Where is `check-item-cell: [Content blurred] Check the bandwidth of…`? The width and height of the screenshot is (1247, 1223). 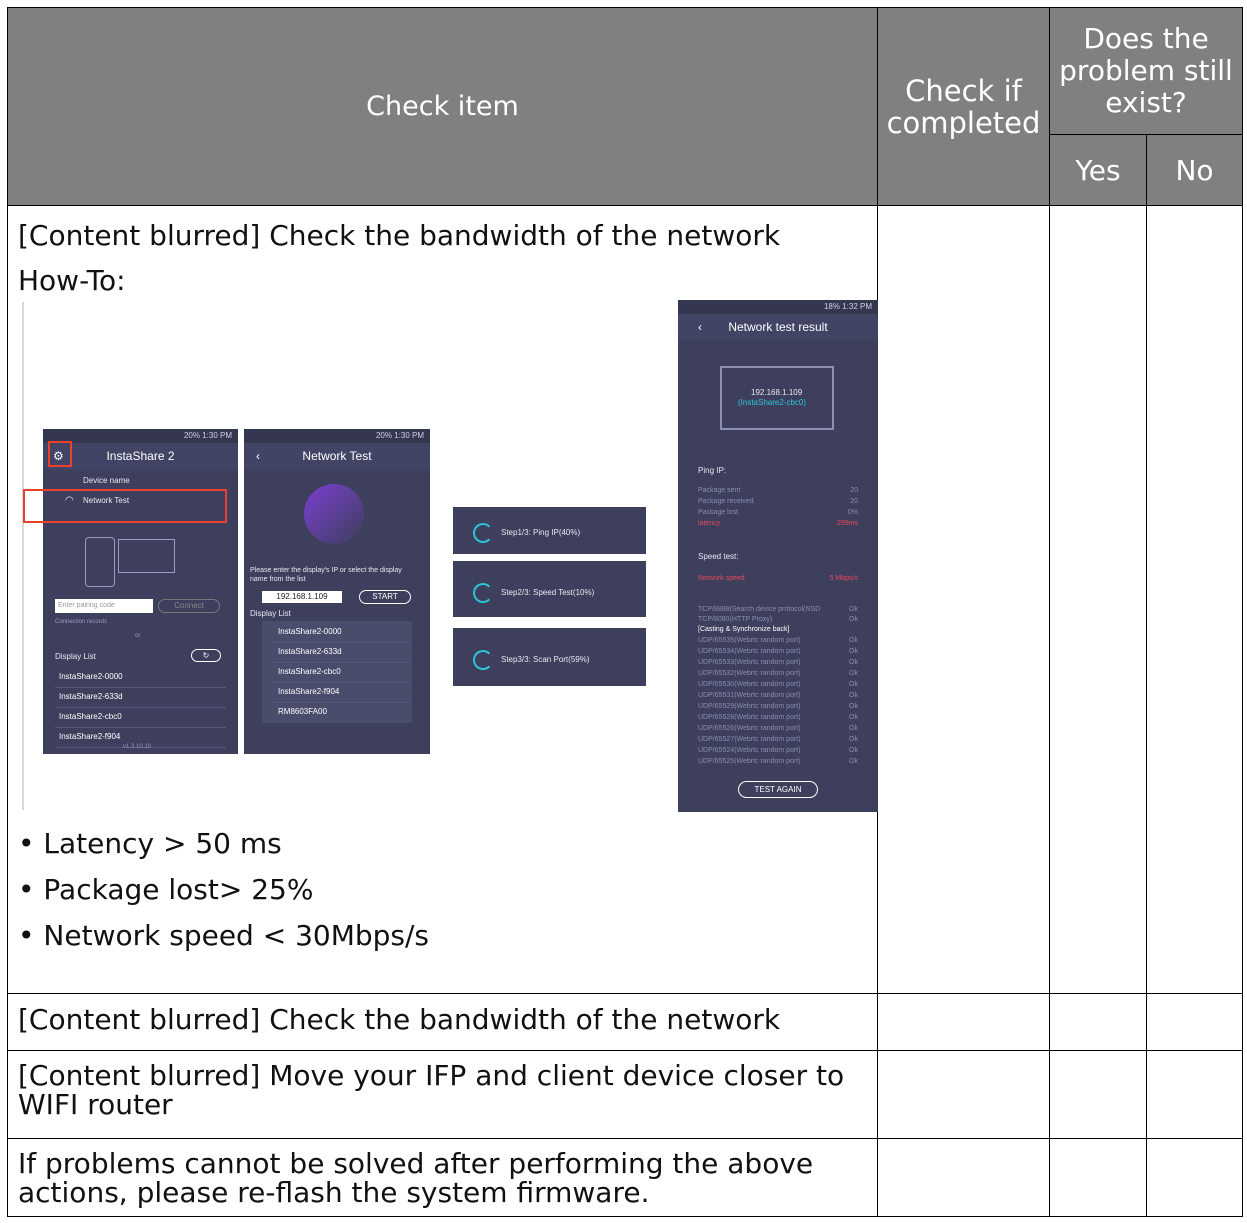
check-item-cell: [Content blurred] Check the bandwidth of… is located at coordinates (442, 1022).